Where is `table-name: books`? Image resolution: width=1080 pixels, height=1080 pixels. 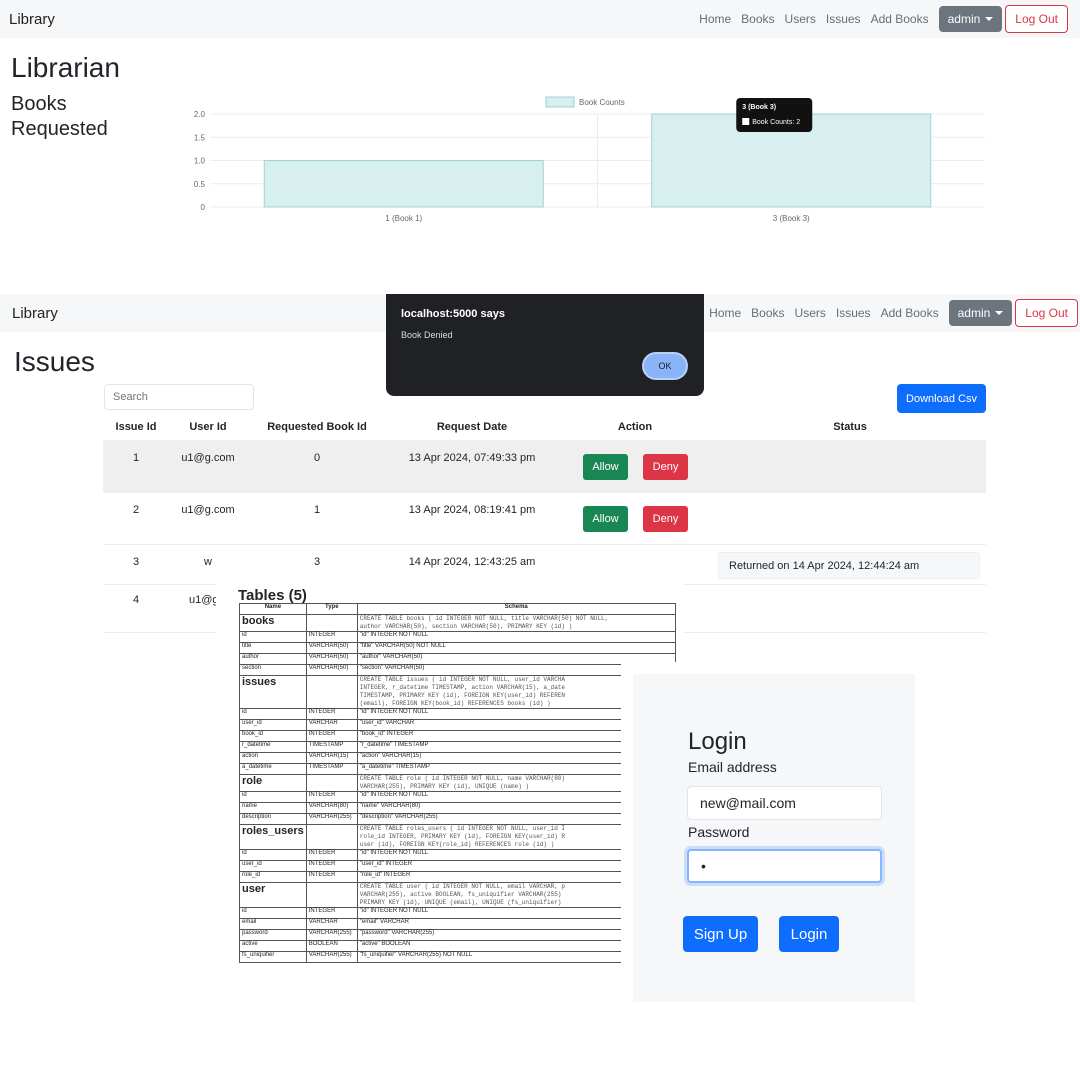 table-name: books is located at coordinates (273, 623).